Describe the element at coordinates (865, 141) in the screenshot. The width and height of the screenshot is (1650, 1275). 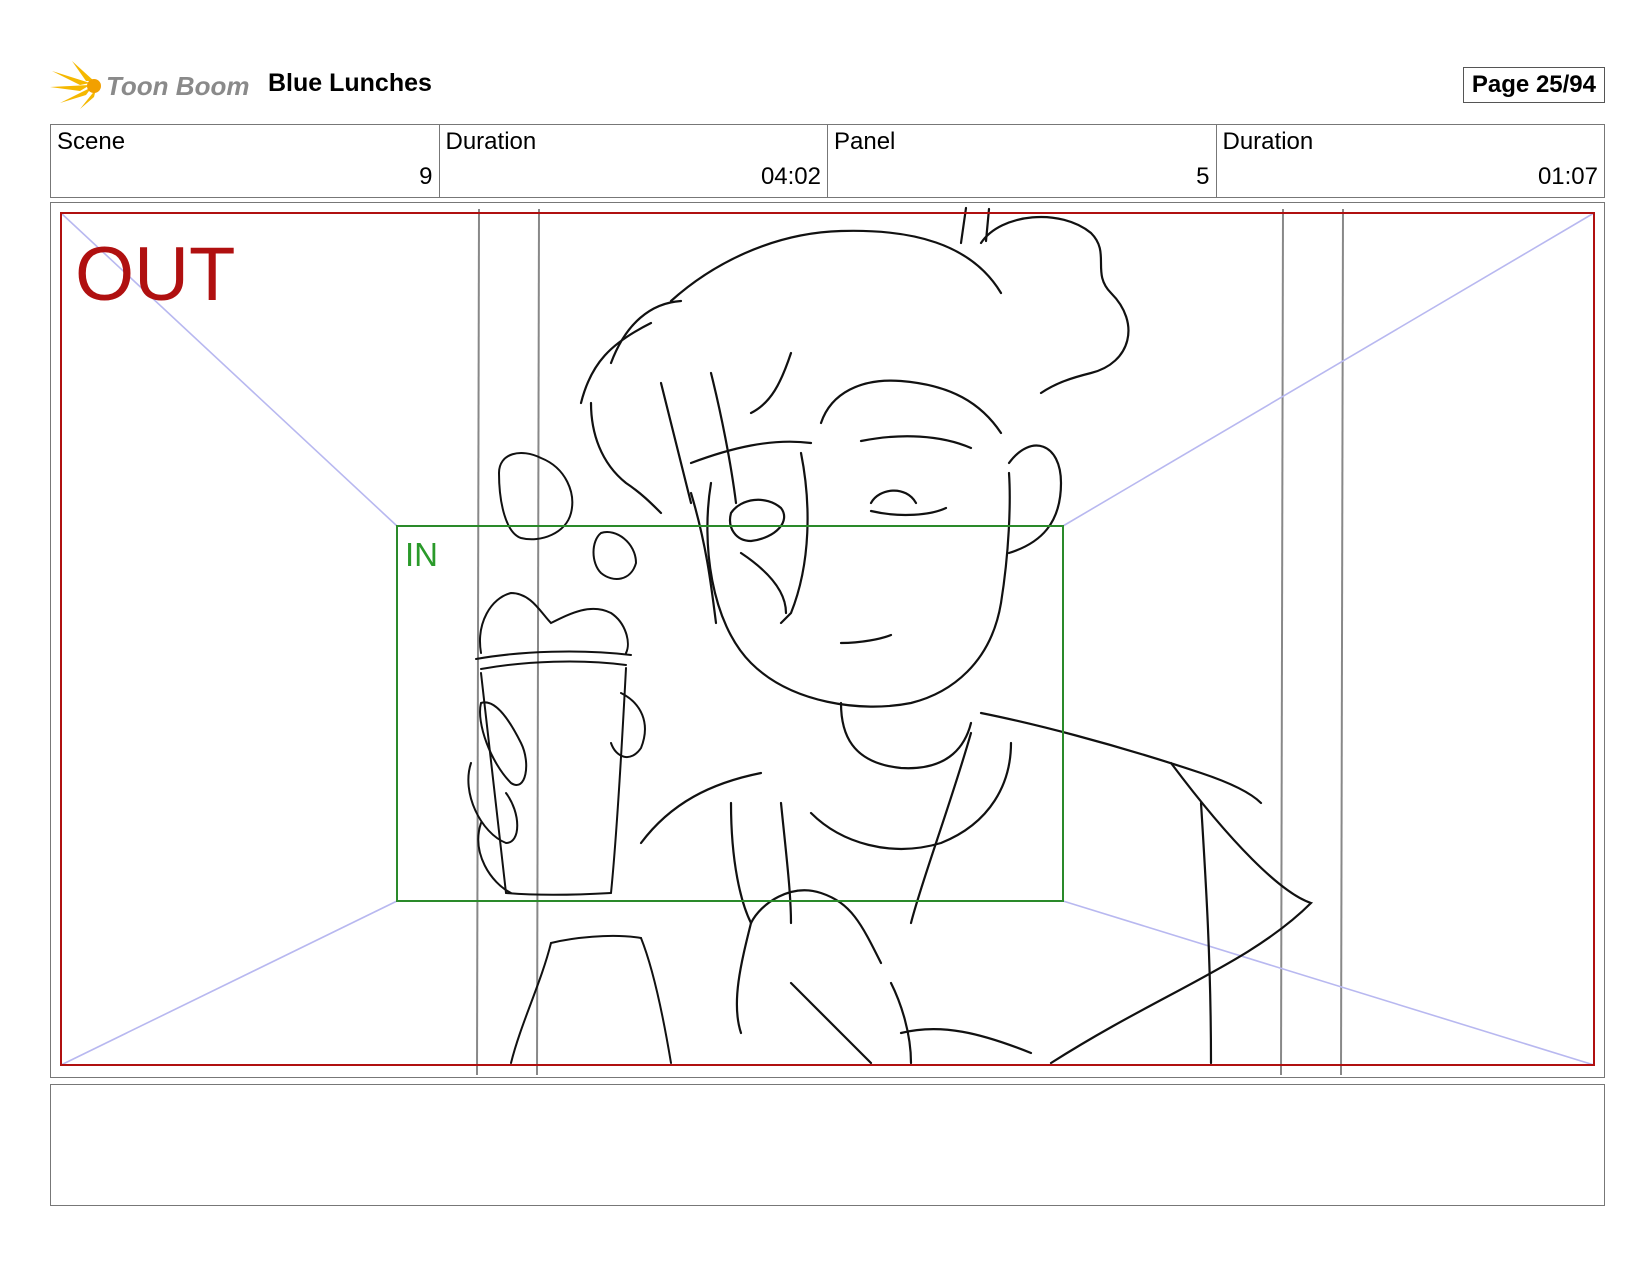
I see `panel-label: Panel` at that location.